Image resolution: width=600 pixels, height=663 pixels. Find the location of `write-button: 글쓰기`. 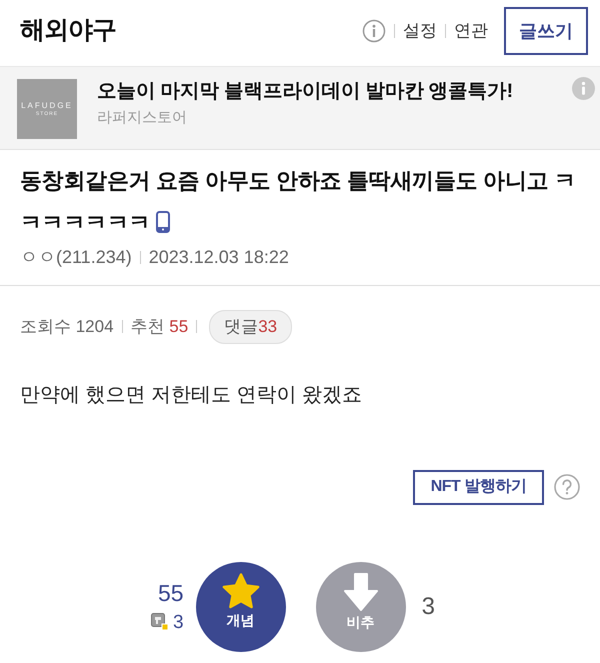

write-button: 글쓰기 is located at coordinates (546, 31).